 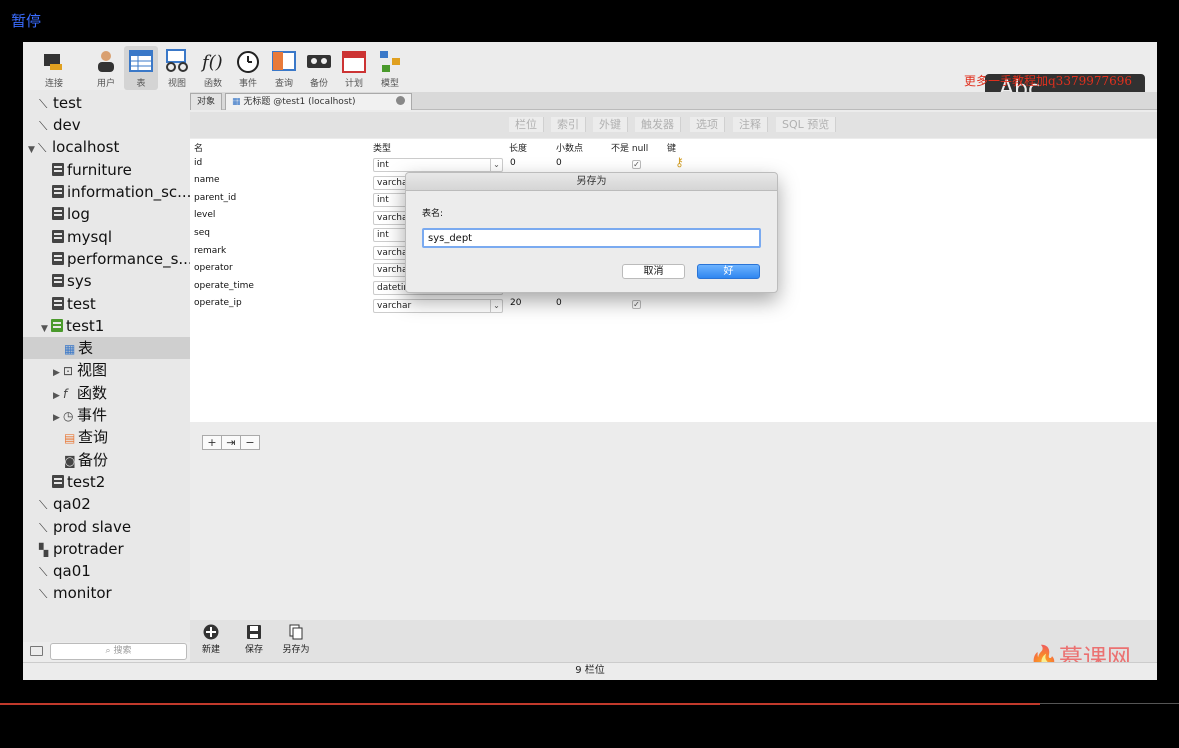 I want to click on field-name: operate_ip, so click(x=218, y=303).